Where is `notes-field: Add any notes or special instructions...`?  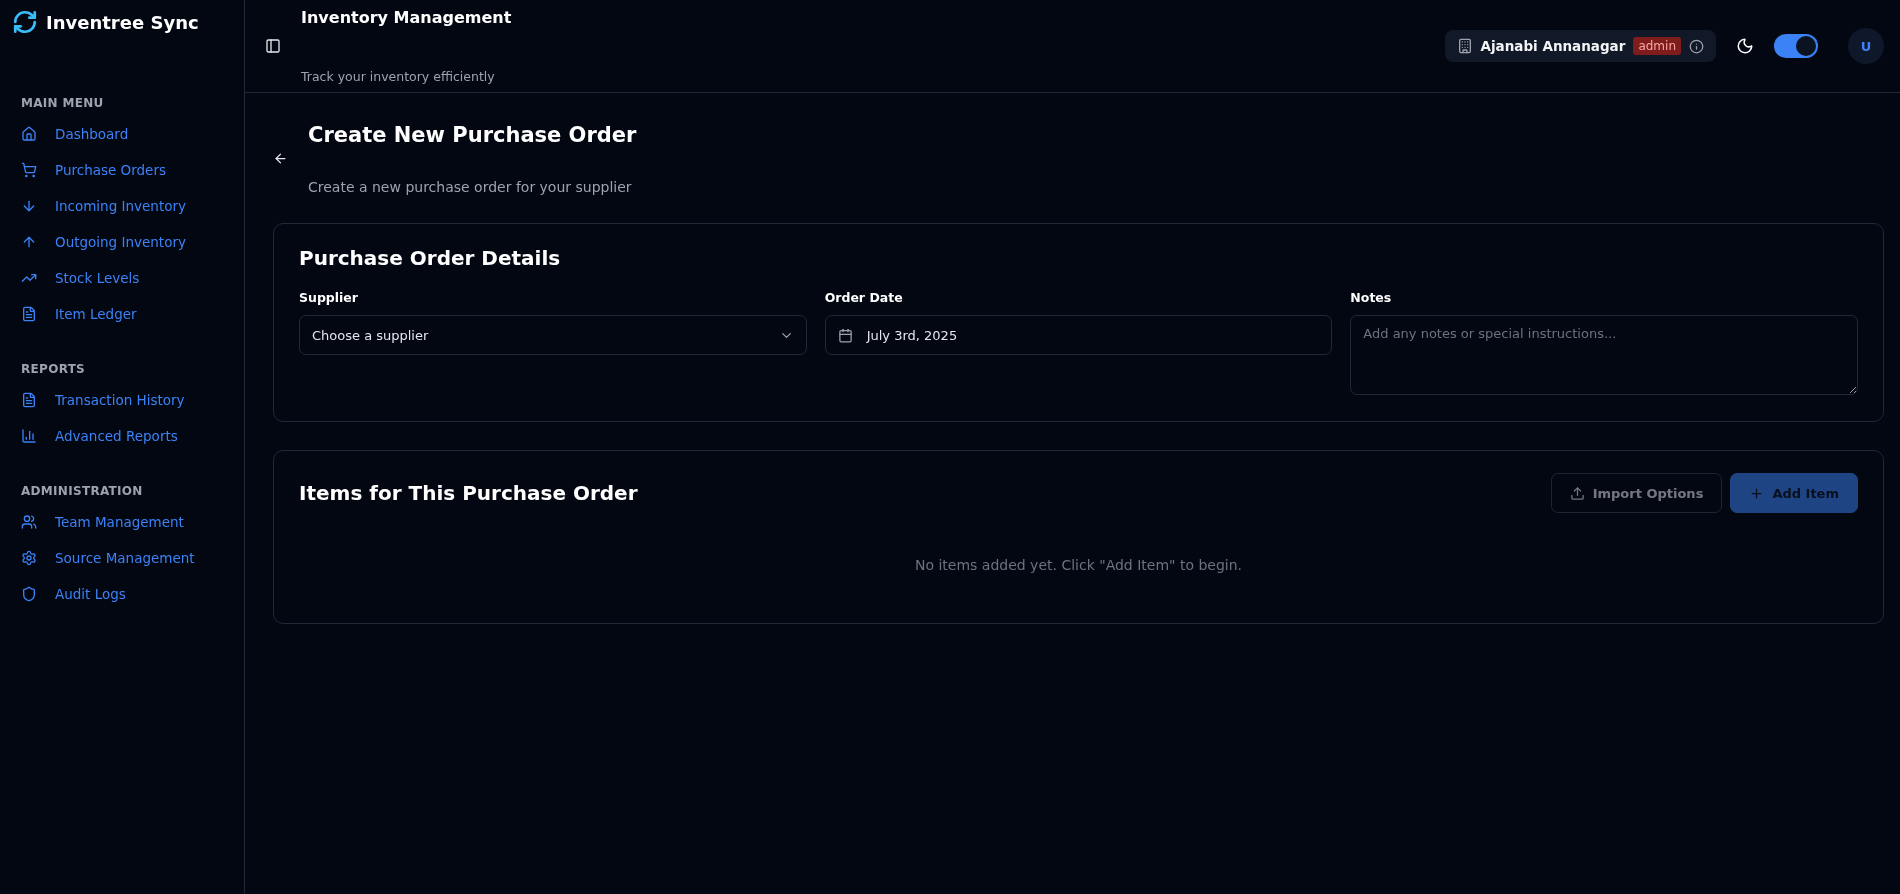 notes-field: Add any notes or special instructions... is located at coordinates (1604, 355).